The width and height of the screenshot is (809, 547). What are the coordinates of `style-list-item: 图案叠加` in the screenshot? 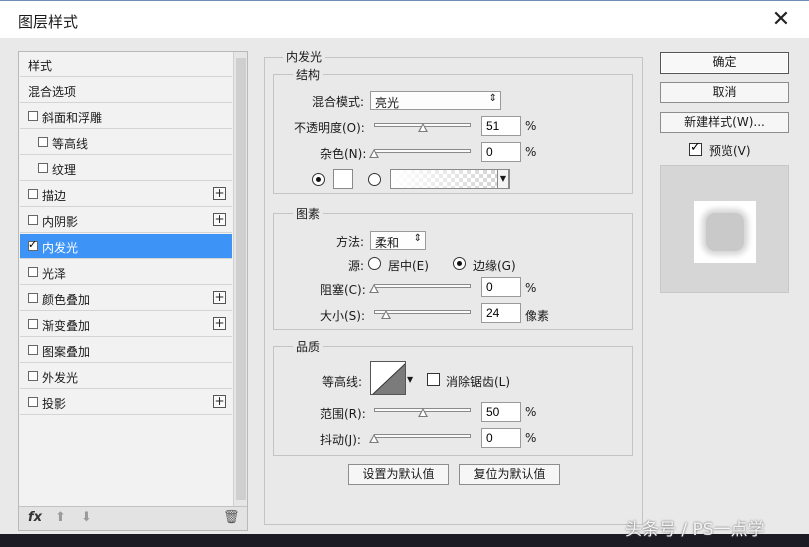 It's located at (126, 350).